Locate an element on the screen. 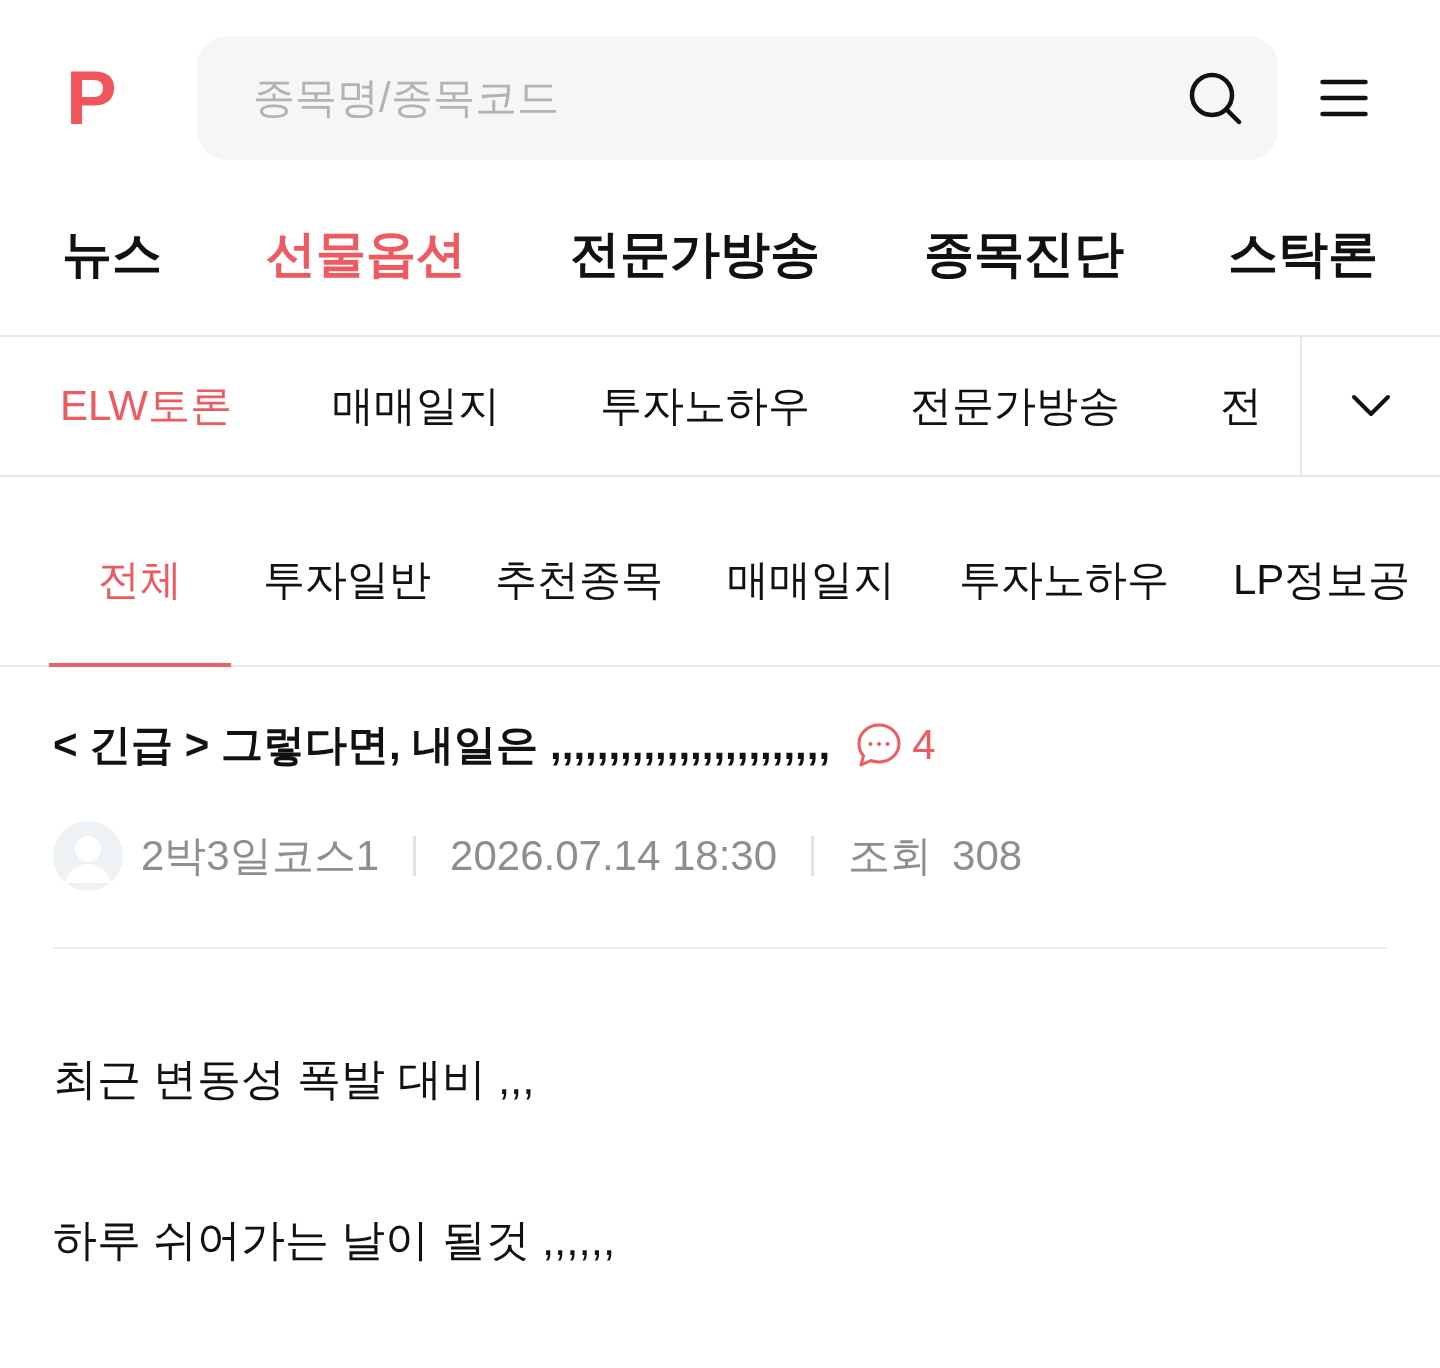 Image resolution: width=1440 pixels, height=1368 pixels. category-tab: 매매일지 is located at coordinates (811, 572).